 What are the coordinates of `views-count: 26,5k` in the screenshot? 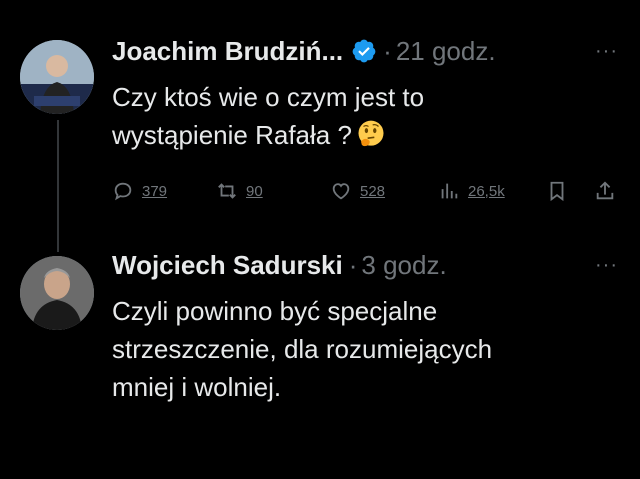 It's located at (486, 191).